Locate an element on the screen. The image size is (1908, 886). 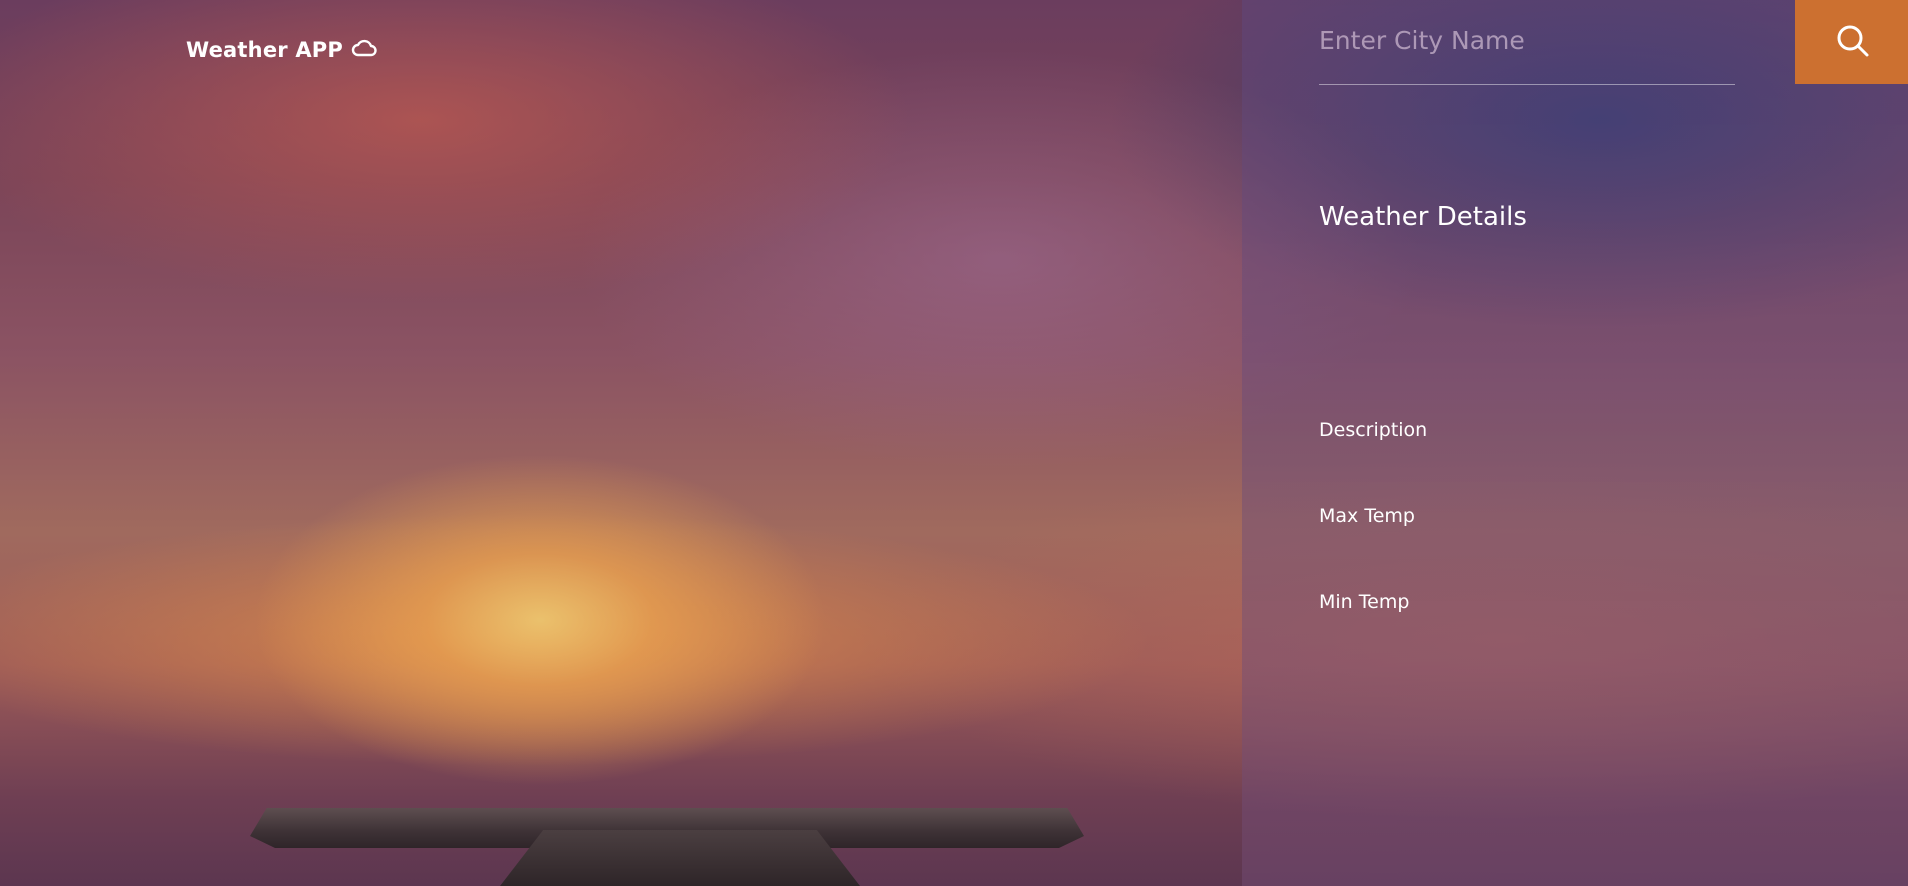
app-title: Weather APP is located at coordinates (264, 49).